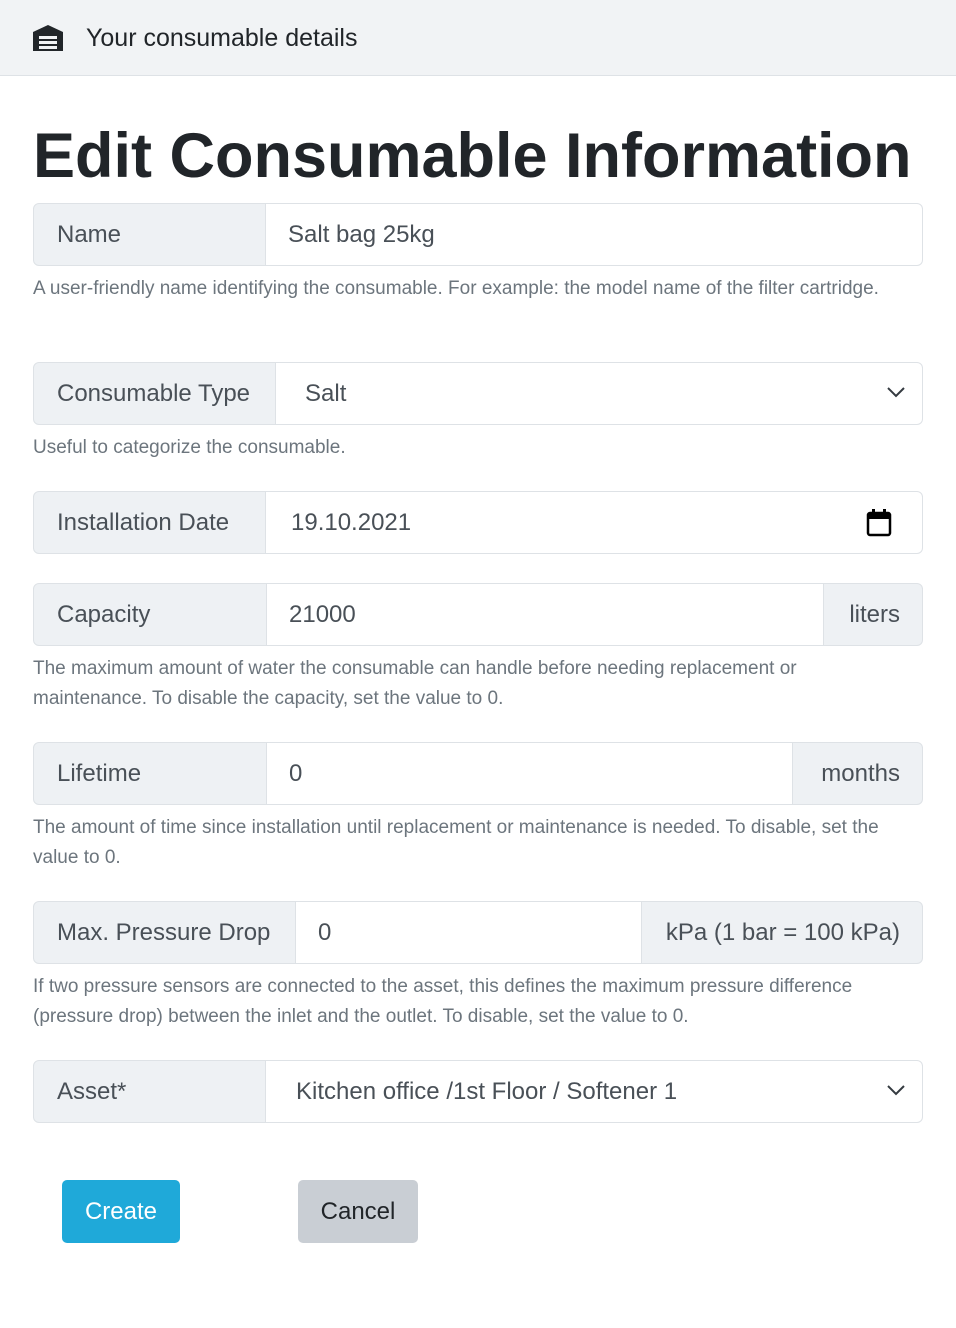 The height and width of the screenshot is (1328, 956). Describe the element at coordinates (487, 1091) in the screenshot. I see `asset-select-value: Kitchen office /1st Floor / Softener 1` at that location.